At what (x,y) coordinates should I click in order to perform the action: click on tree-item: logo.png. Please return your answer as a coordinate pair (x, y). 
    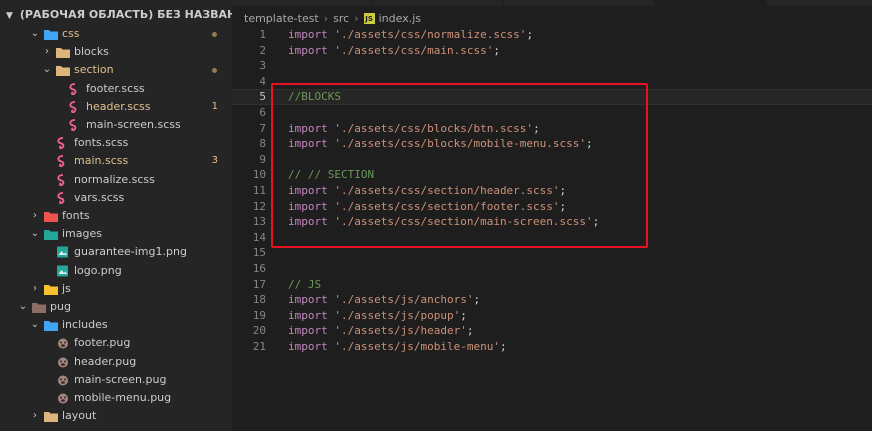
    Looking at the image, I should click on (116, 271).